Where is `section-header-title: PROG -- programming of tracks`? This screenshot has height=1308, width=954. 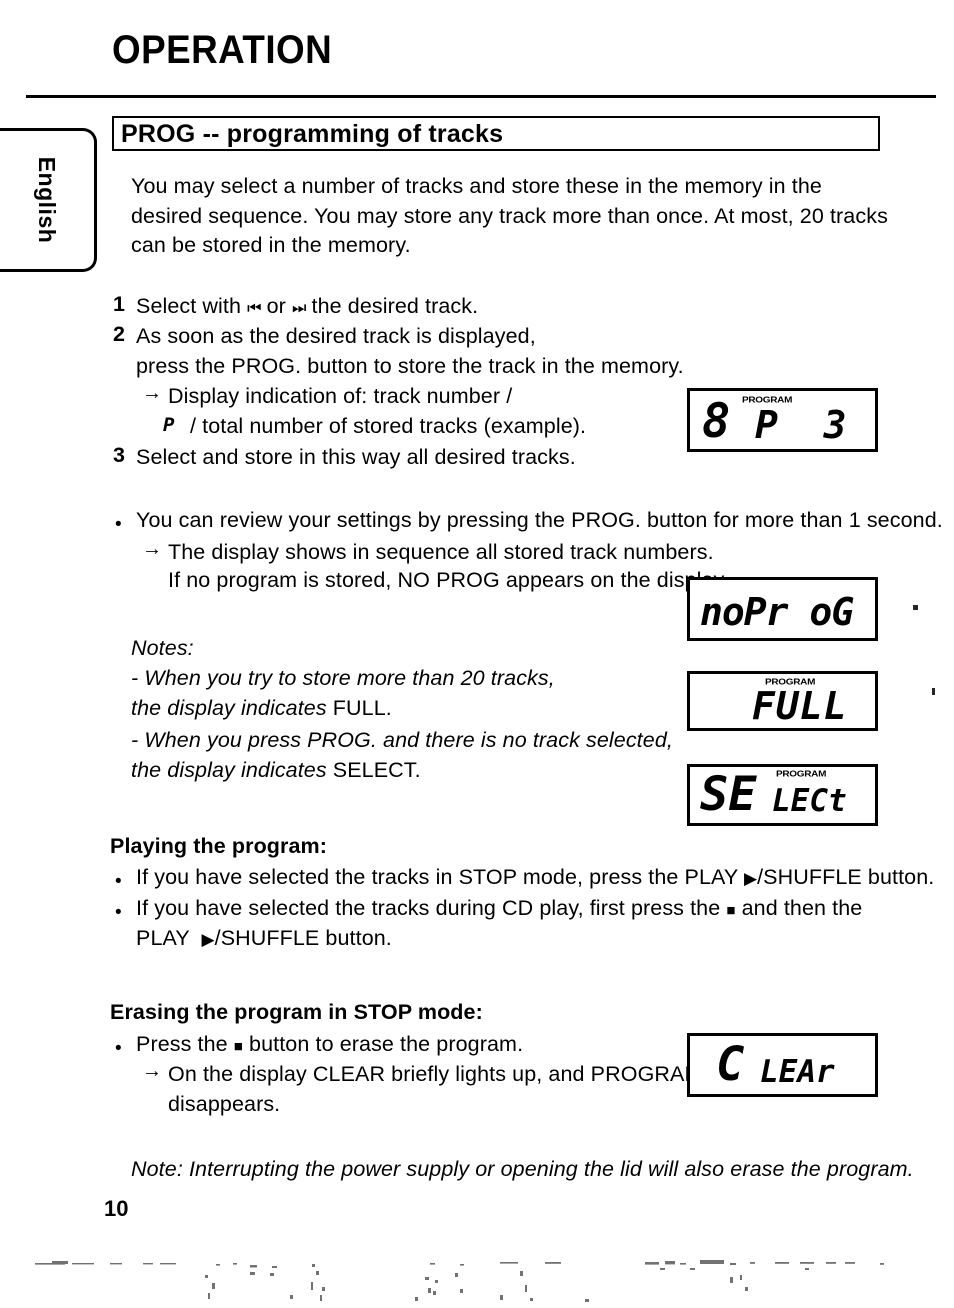 section-header-title: PROG -- programming of tracks is located at coordinates (312, 134).